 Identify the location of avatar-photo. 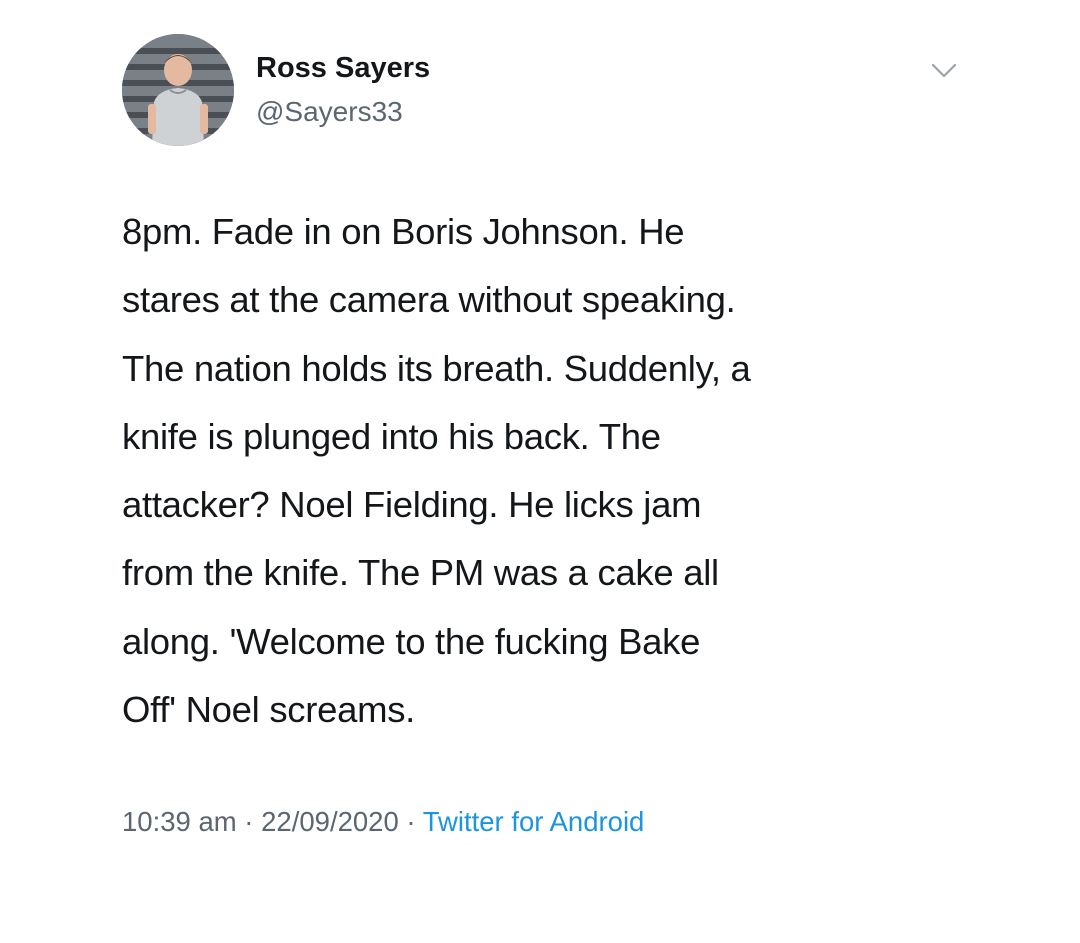
(178, 90).